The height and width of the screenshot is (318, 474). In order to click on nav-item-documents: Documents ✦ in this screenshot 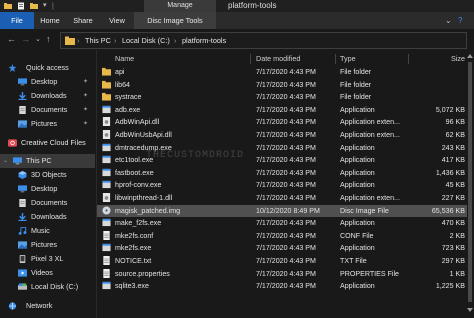, I will do `click(56, 110)`.